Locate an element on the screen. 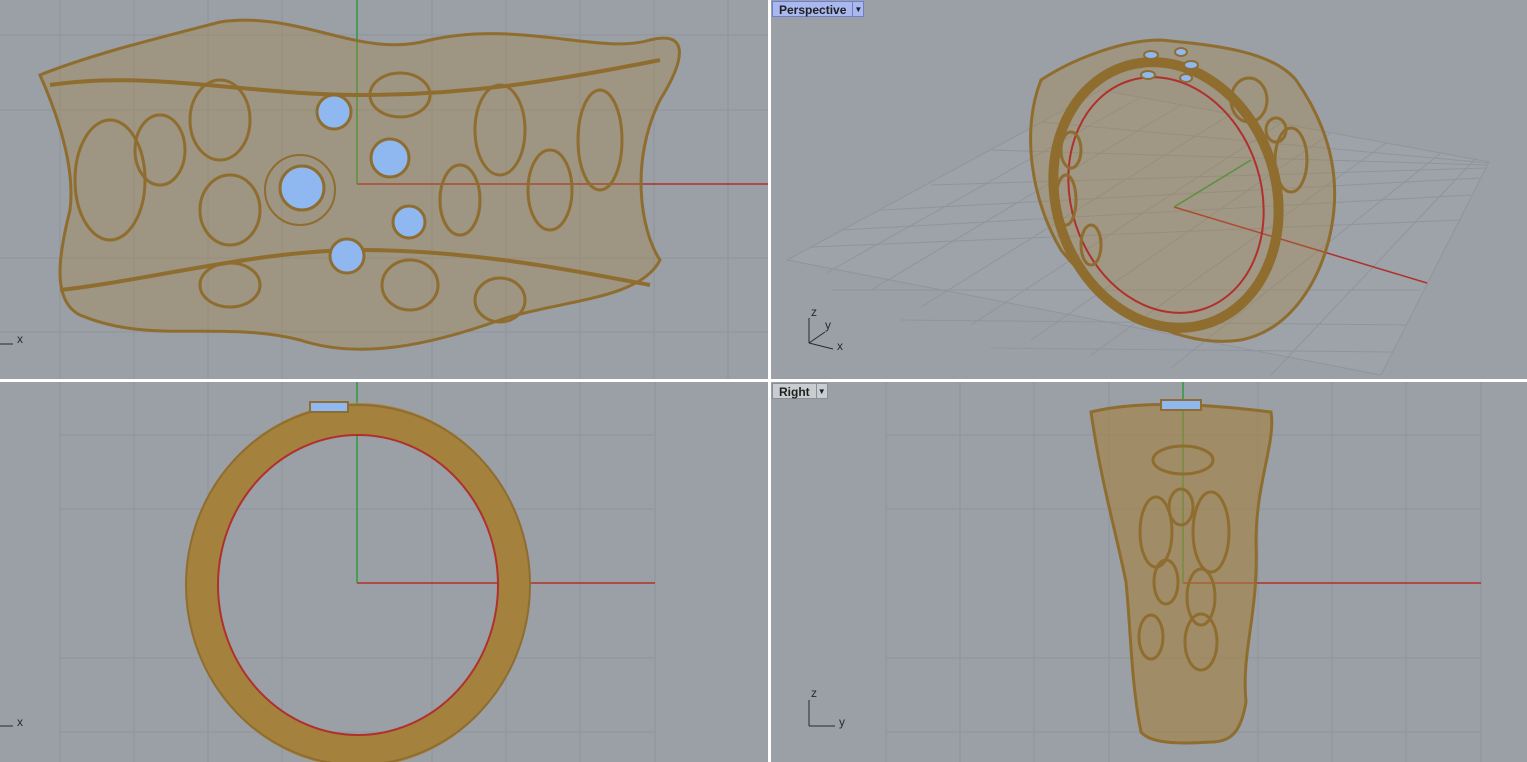 This screenshot has height=762, width=1527. viewport-title-tab: Right ▼ is located at coordinates (800, 391).